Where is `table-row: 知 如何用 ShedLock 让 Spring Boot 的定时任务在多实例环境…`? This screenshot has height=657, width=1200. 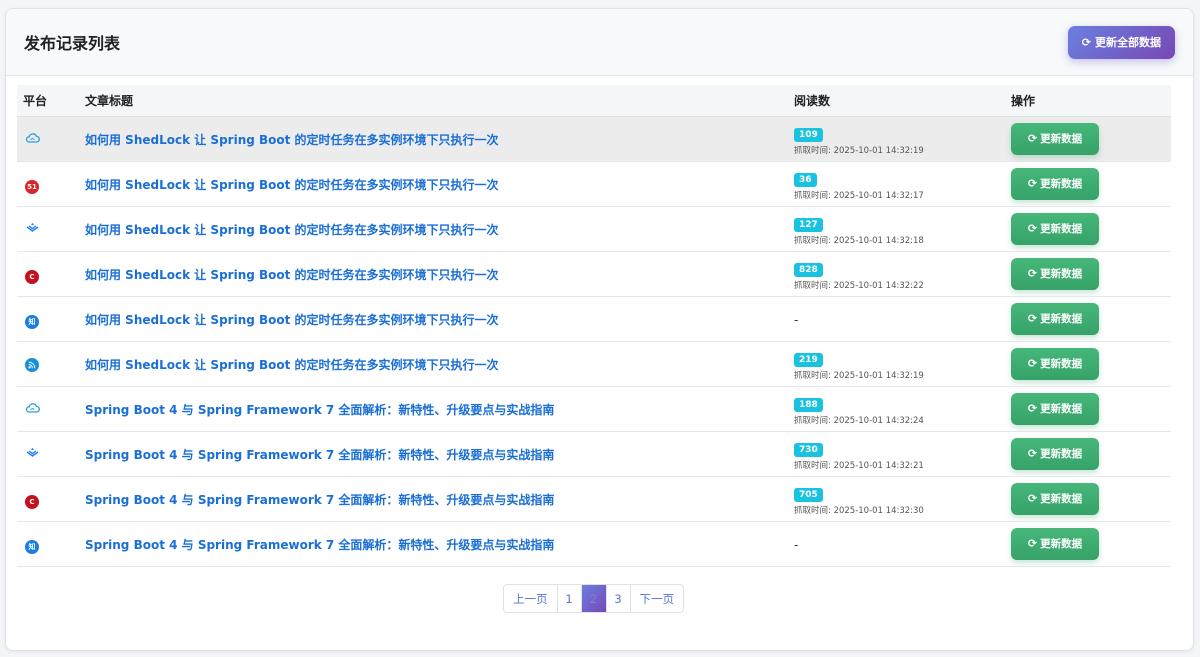 table-row: 知 如何用 ShedLock 让 Spring Boot 的定时任务在多实例环境… is located at coordinates (594, 318).